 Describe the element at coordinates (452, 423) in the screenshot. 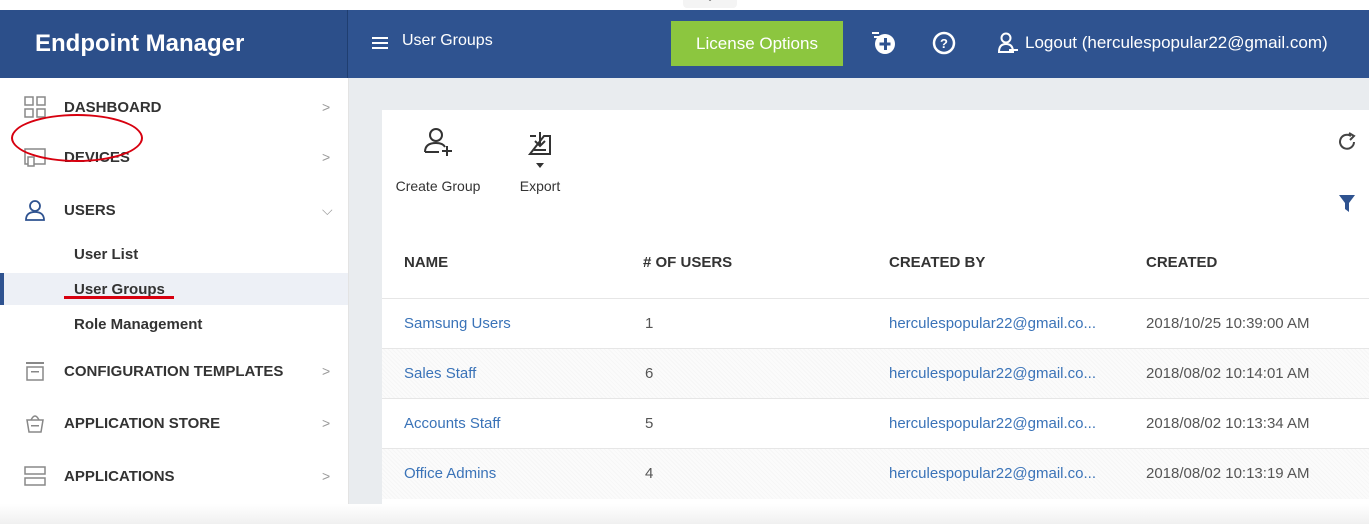

I see `group-name-link: Accounts Staff` at that location.